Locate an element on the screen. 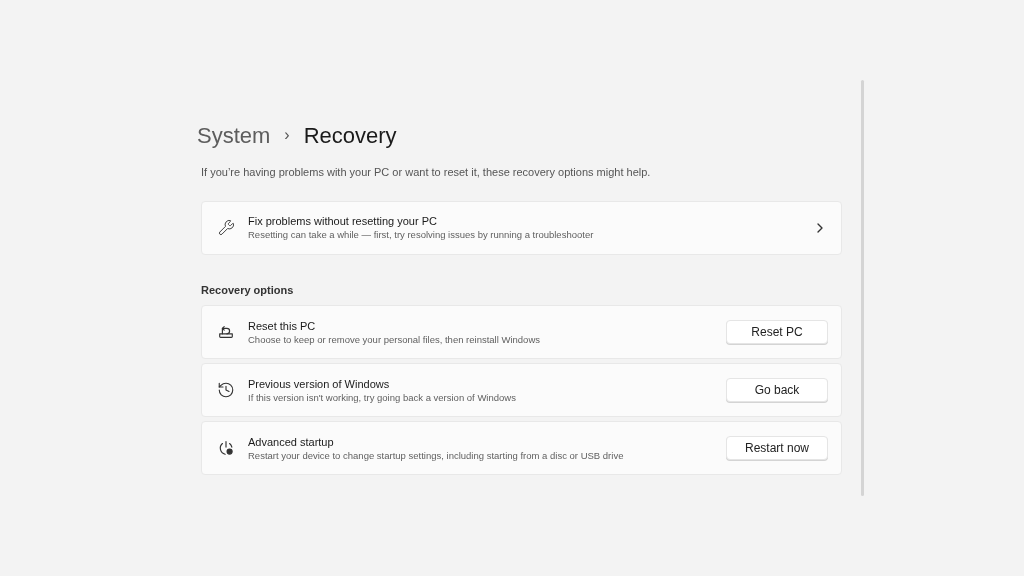  breadcrumb-parent: System is located at coordinates (234, 135).